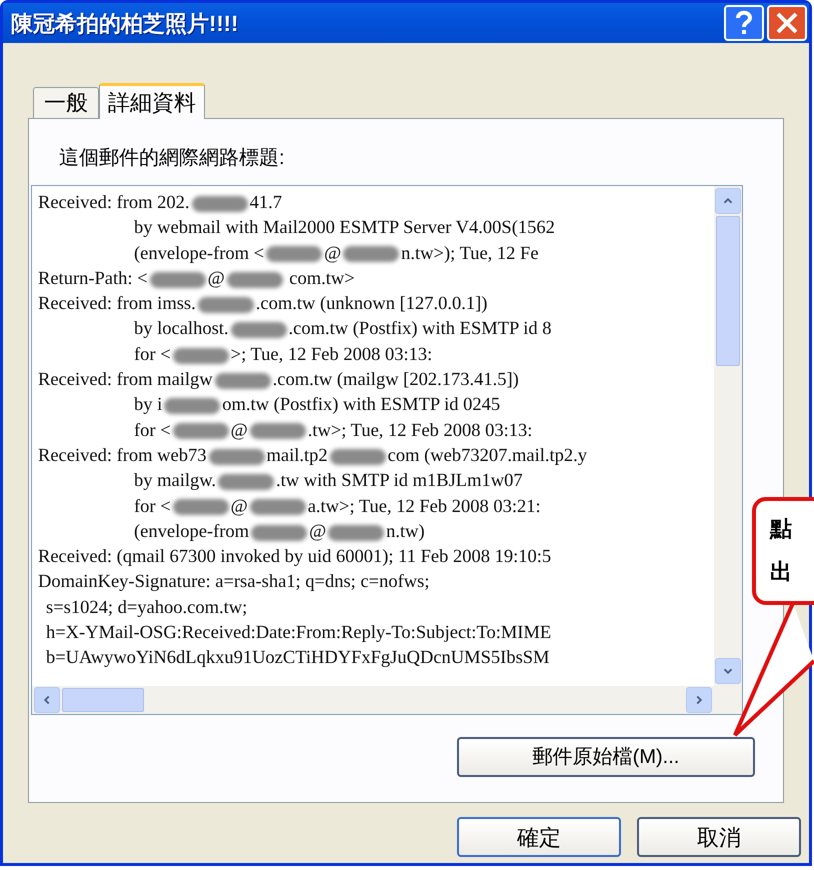  I want to click on header-text: (envelope-from <, so click(199, 254).